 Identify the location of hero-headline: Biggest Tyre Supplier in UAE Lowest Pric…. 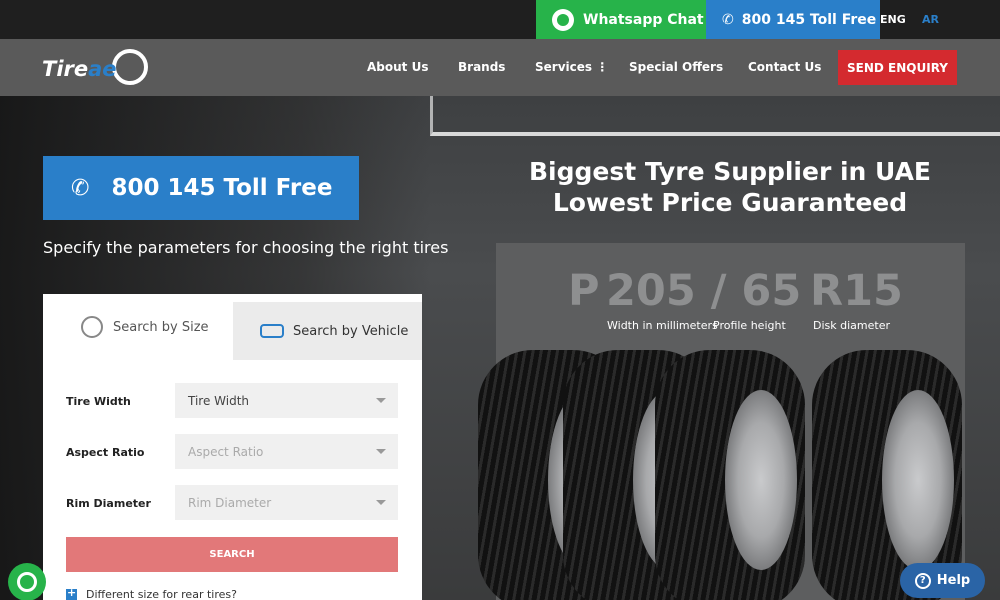
(730, 187).